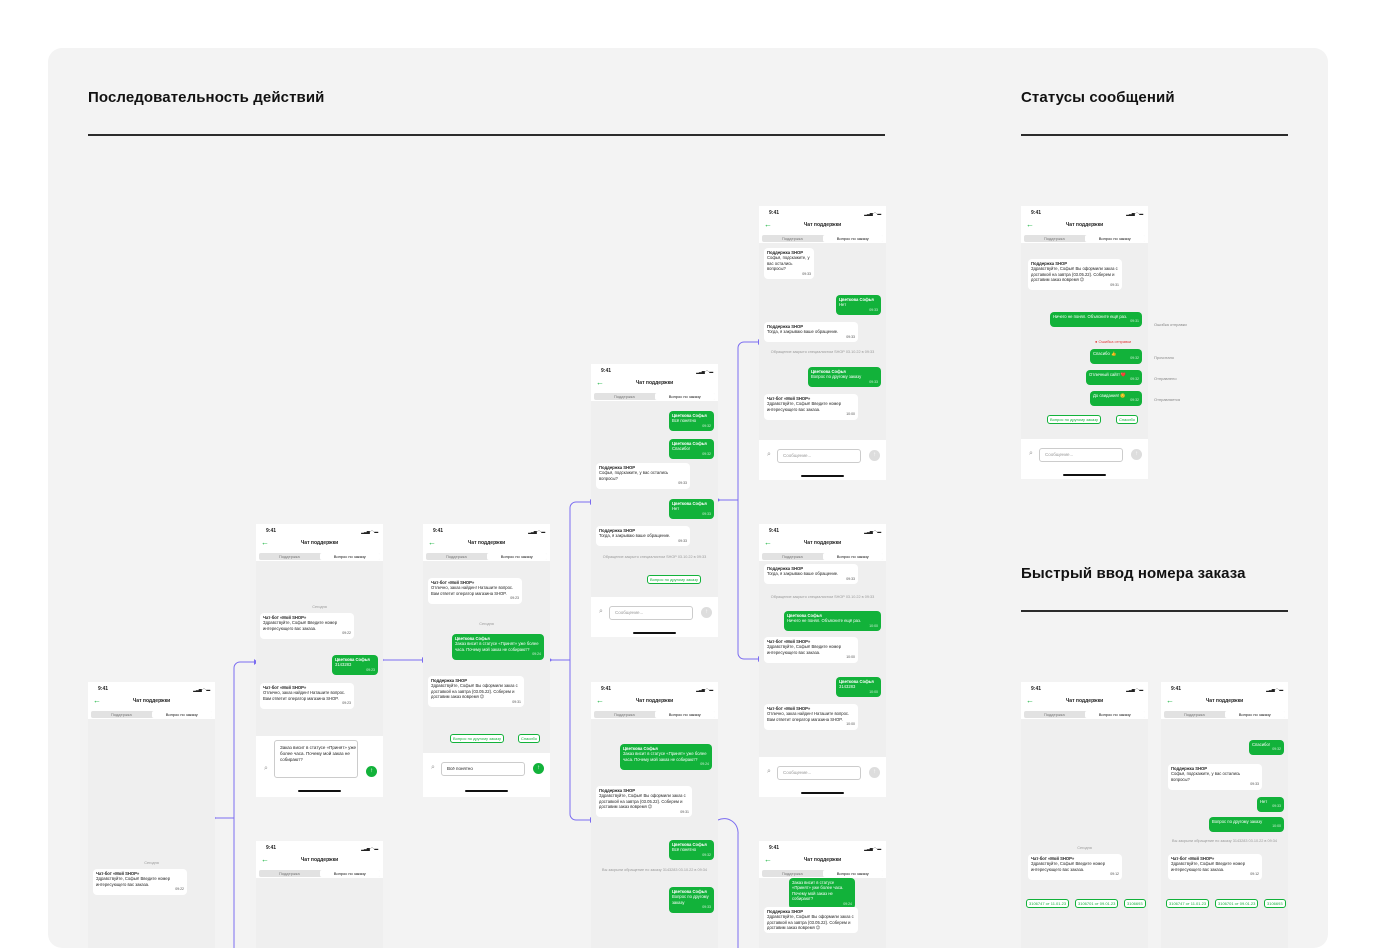  What do you see at coordinates (1116, 356) in the screenshot?
I see `user-message-read: Спасибо 👍 09:32` at bounding box center [1116, 356].